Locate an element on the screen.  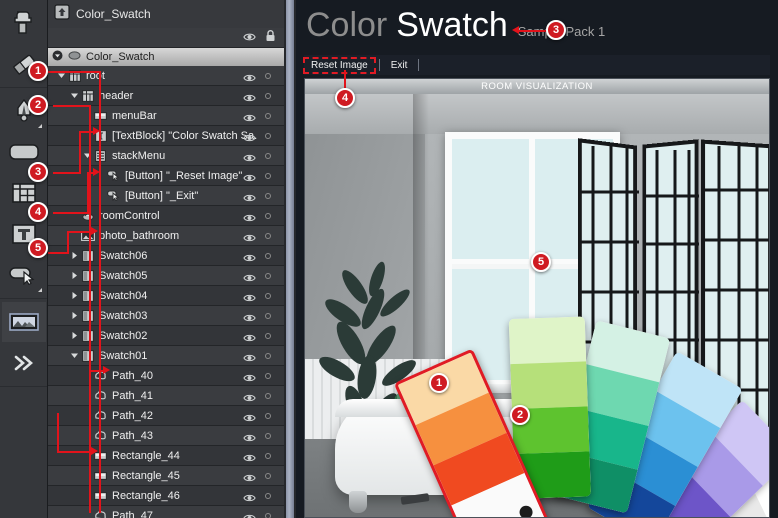
annotation-marker-3-tool: 3 is located at coordinates (38, 172).